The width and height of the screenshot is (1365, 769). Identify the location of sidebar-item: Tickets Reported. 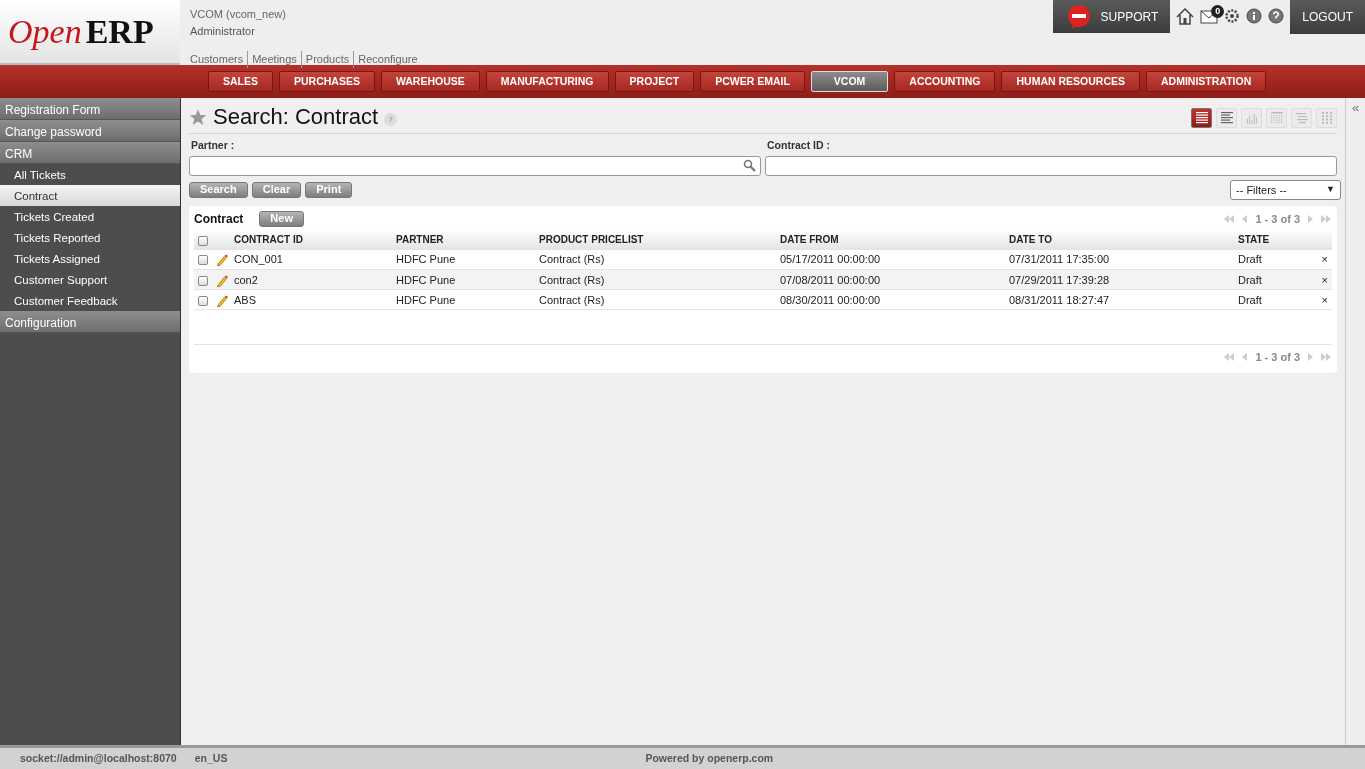
(90, 237).